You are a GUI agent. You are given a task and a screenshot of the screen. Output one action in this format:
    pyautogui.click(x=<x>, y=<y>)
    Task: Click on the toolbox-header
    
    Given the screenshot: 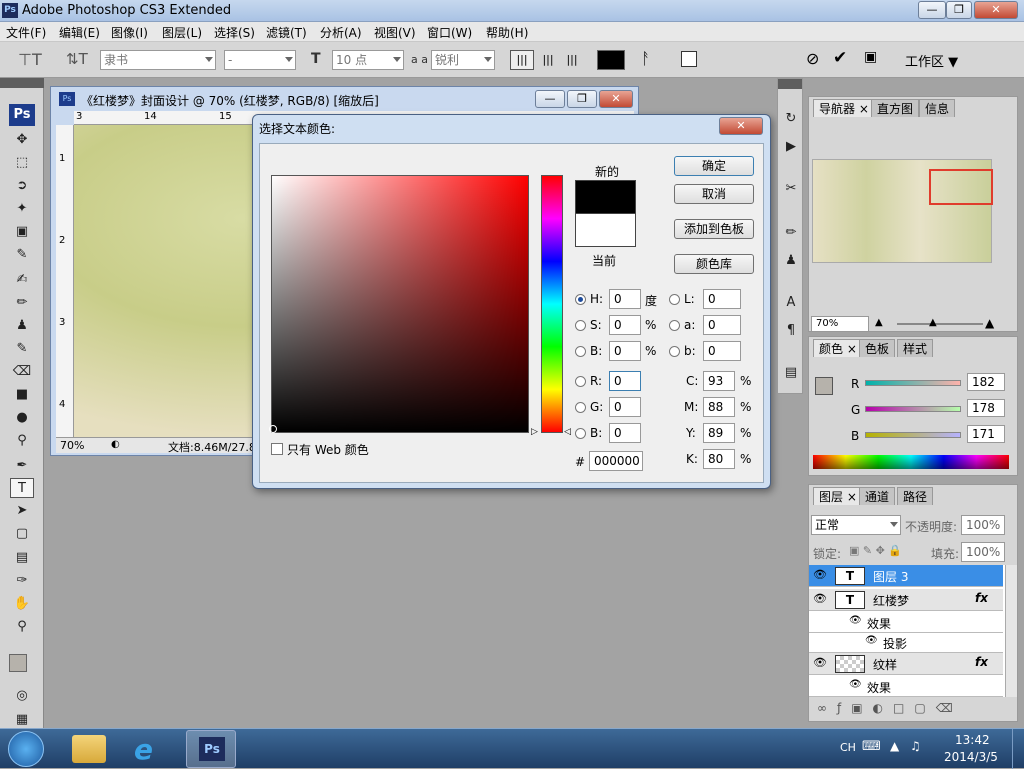 What is the action you would take?
    pyautogui.click(x=22, y=83)
    